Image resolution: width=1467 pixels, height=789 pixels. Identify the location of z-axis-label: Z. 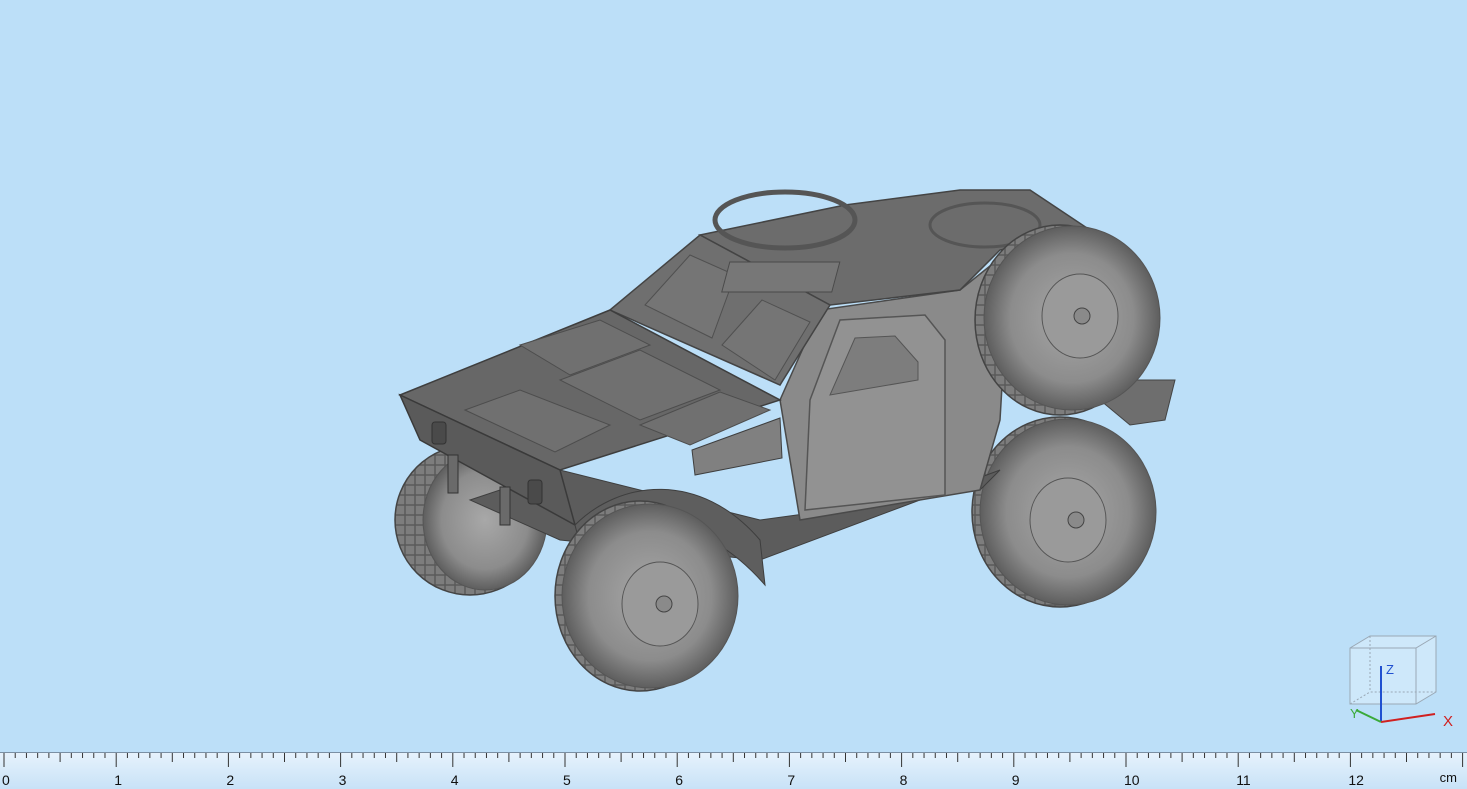
(1390, 669).